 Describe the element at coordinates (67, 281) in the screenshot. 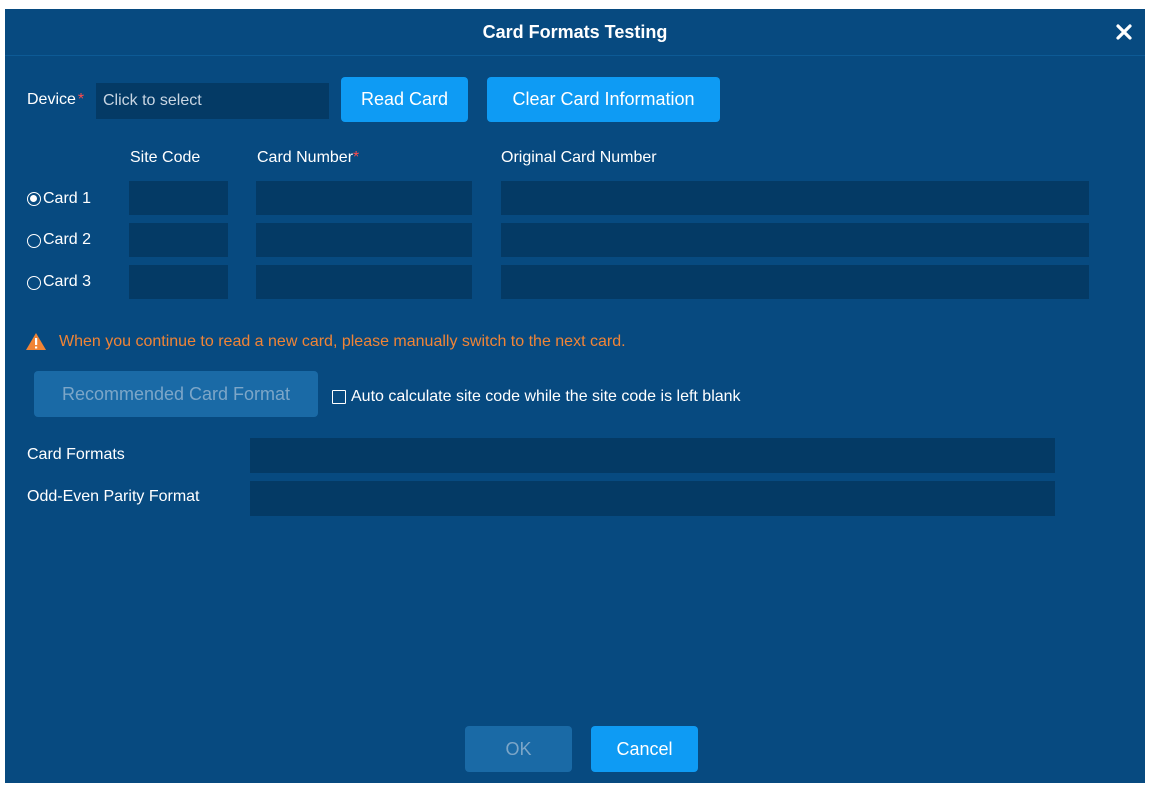

I see `card-3-label: Card 3` at that location.